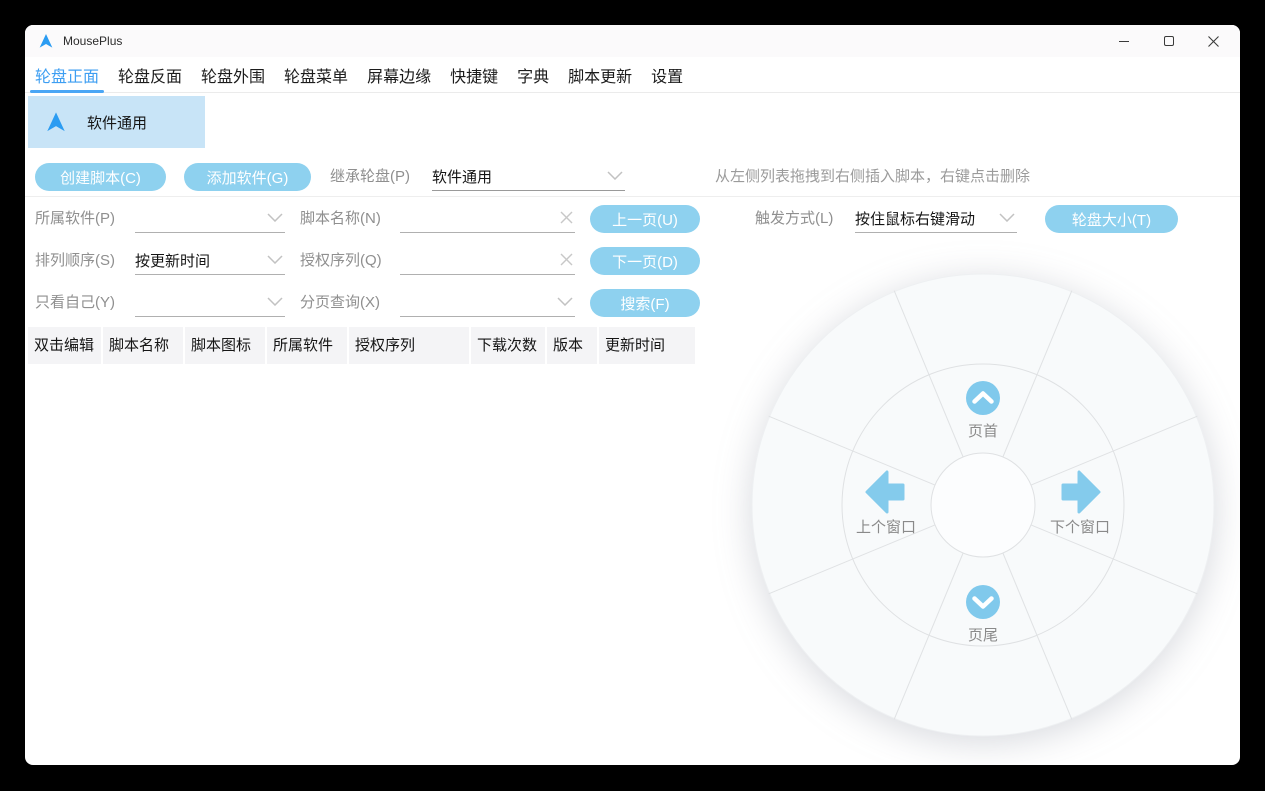 The width and height of the screenshot is (1265, 791). I want to click on script-name-input, so click(478, 218).